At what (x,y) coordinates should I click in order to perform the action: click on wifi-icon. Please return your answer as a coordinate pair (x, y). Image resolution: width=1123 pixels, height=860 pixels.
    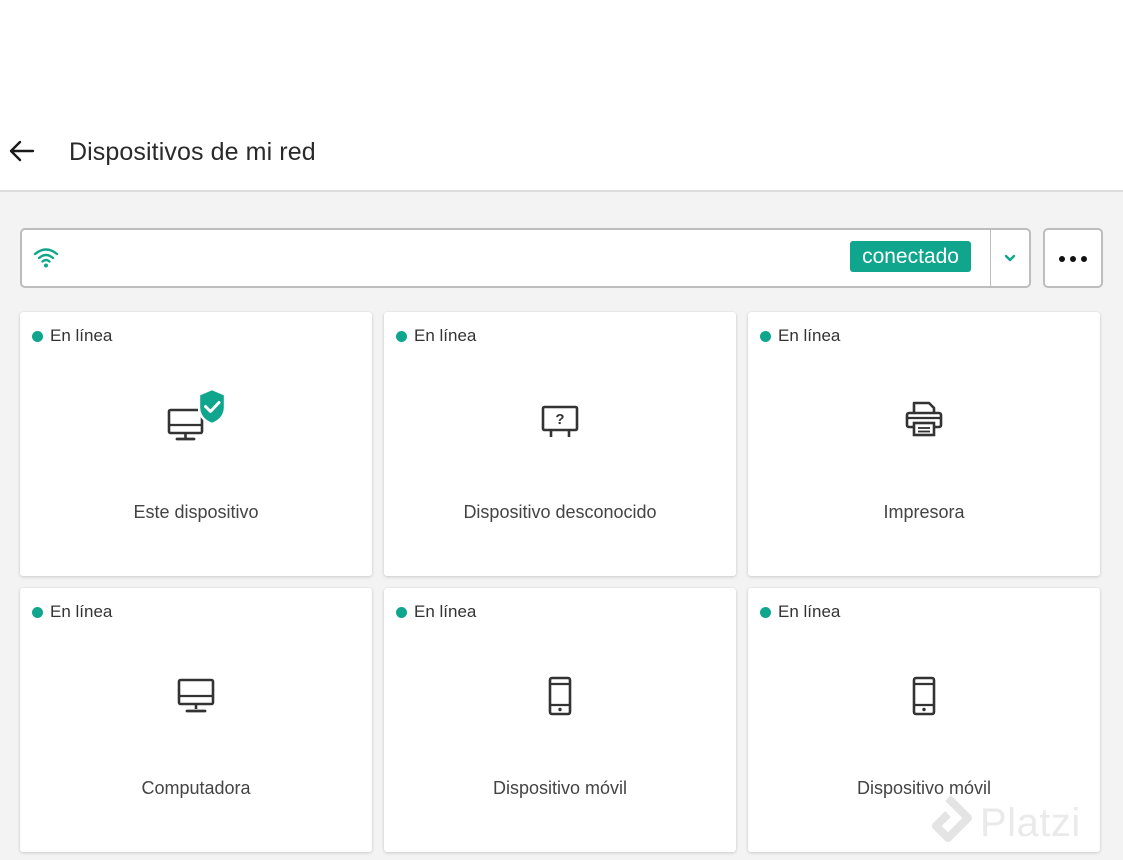
    Looking at the image, I should click on (46, 258).